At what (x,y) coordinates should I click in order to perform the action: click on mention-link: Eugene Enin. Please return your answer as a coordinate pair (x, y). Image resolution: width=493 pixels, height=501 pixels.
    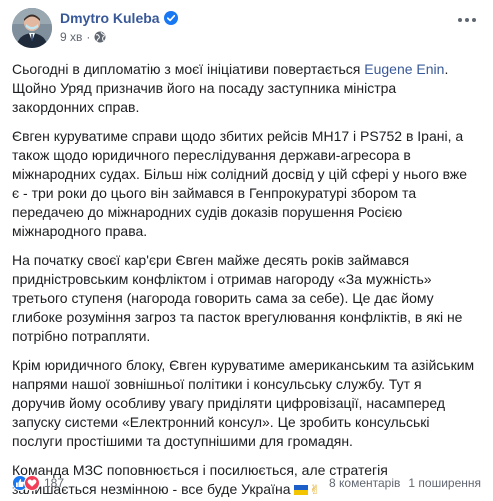
    Looking at the image, I should click on (404, 69).